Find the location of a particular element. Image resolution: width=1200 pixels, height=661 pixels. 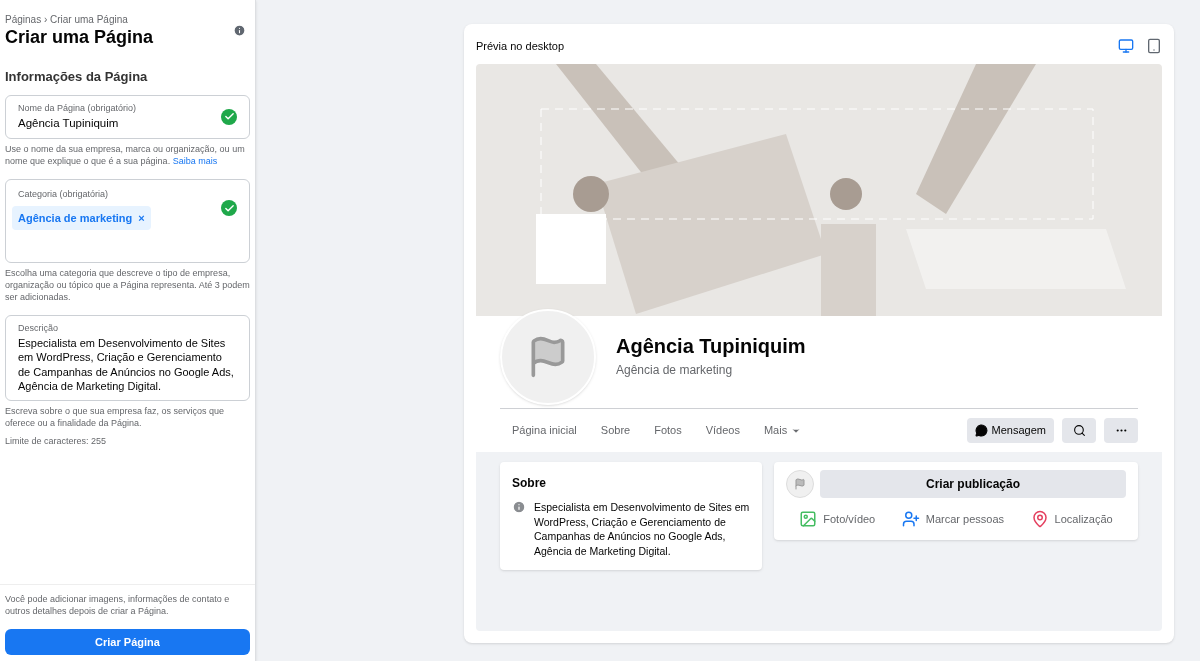

preview-title: Prévia no desktop is located at coordinates (520, 46).